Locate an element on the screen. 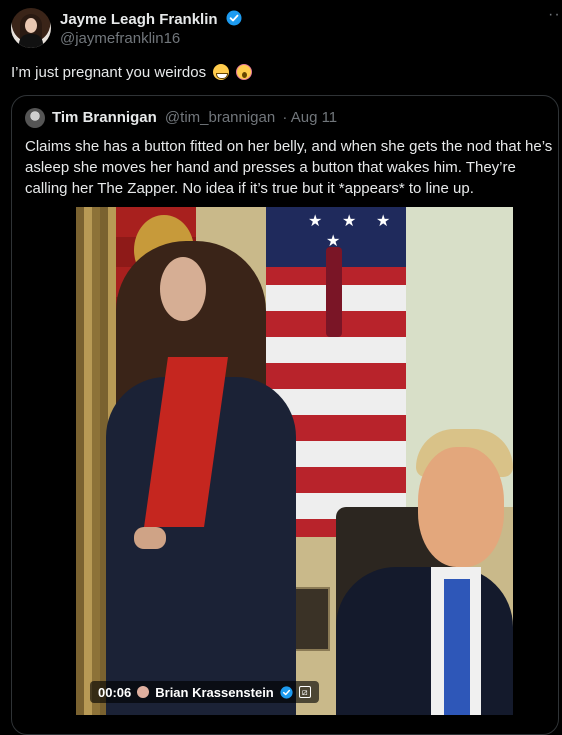  post-text: I’m just pregnant you weirdos is located at coordinates (132, 72).